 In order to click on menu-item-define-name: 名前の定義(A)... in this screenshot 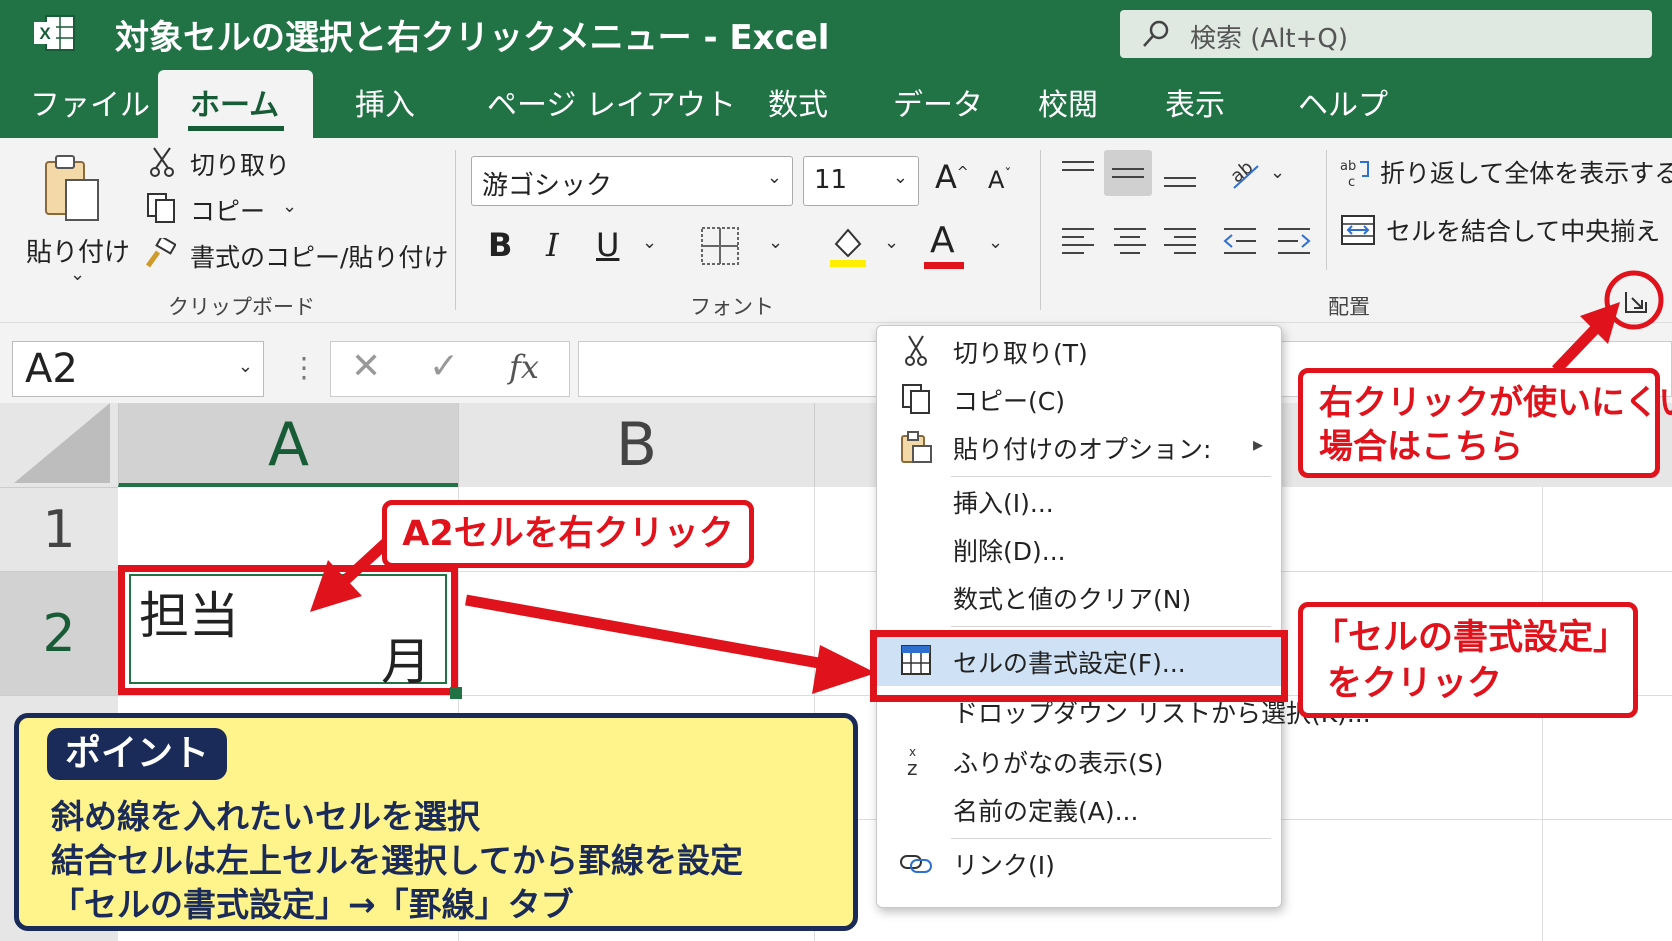, I will do `click(1079, 809)`.